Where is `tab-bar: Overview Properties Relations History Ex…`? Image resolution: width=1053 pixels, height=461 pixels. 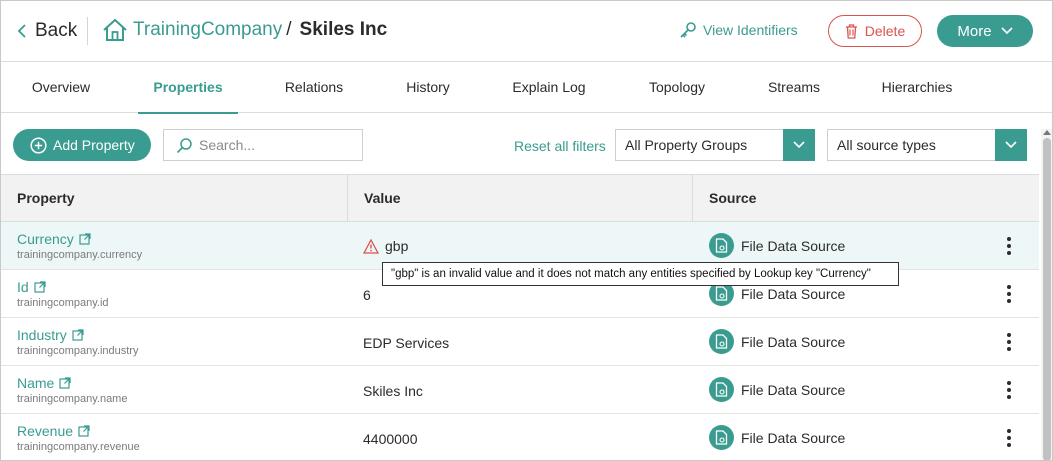
tab-bar: Overview Properties Relations History Ex… is located at coordinates (526, 88).